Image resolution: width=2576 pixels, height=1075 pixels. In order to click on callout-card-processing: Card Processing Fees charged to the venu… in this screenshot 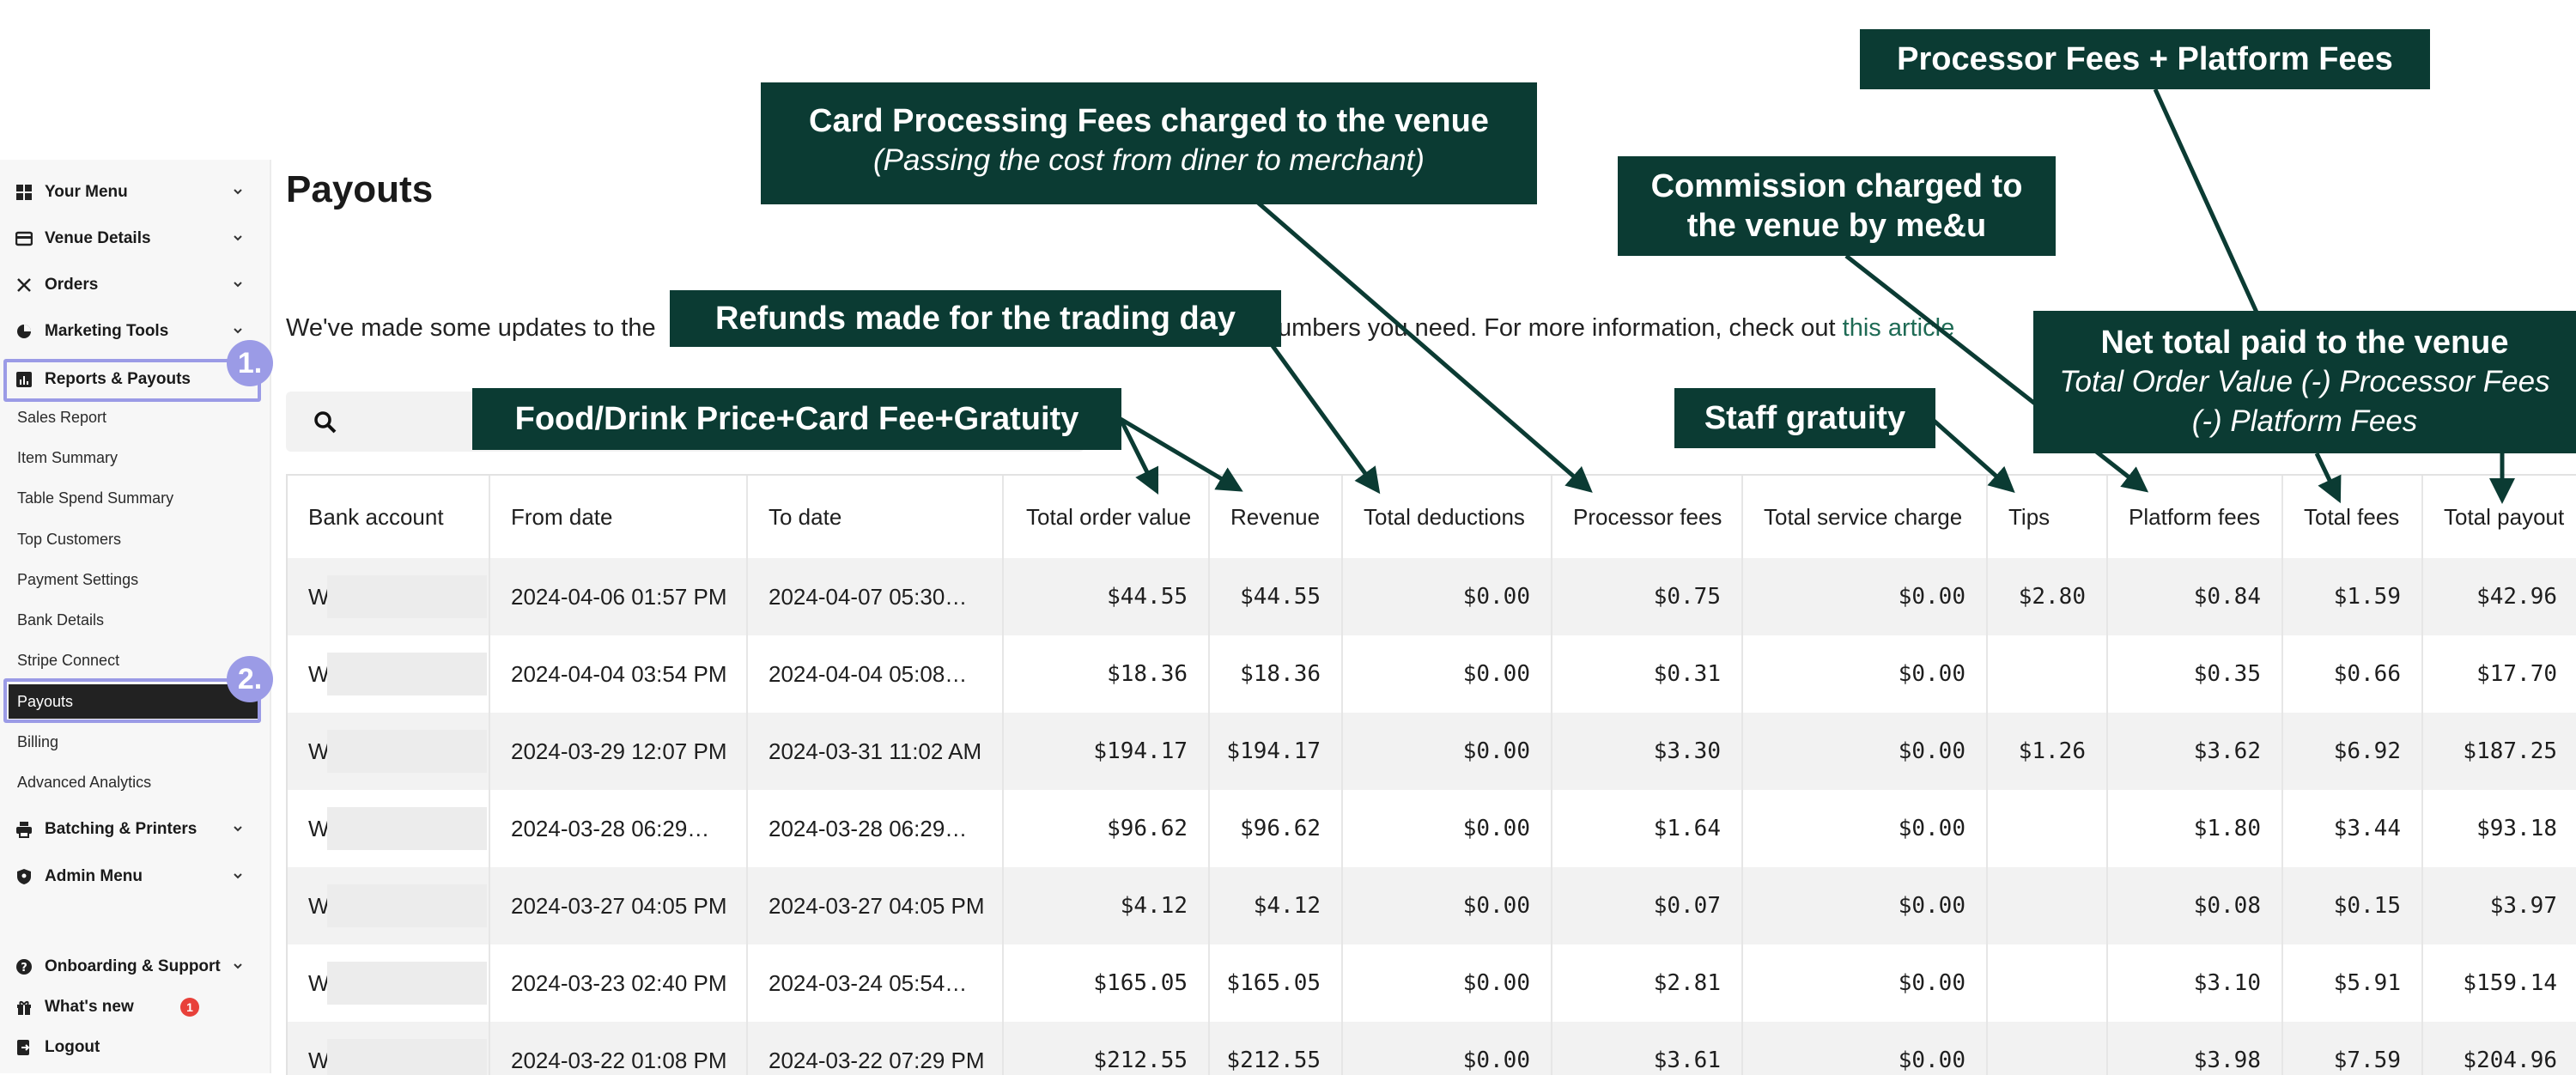, I will do `click(1149, 143)`.